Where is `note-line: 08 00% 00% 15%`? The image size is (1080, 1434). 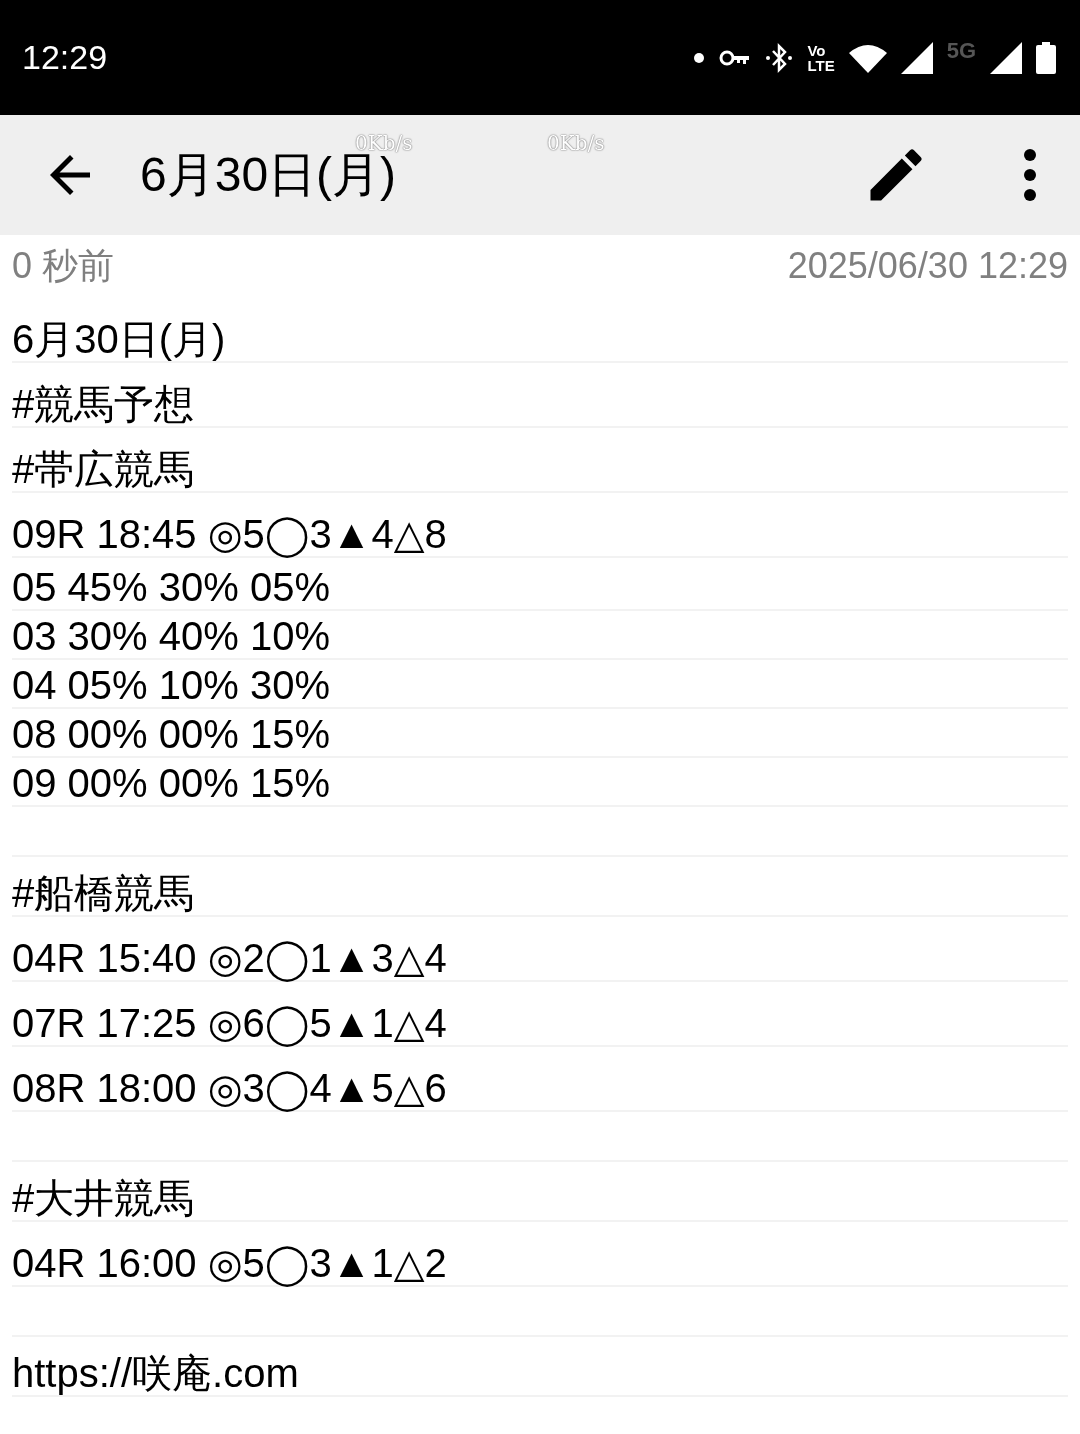
note-line: 08 00% 00% 15% is located at coordinates (171, 735).